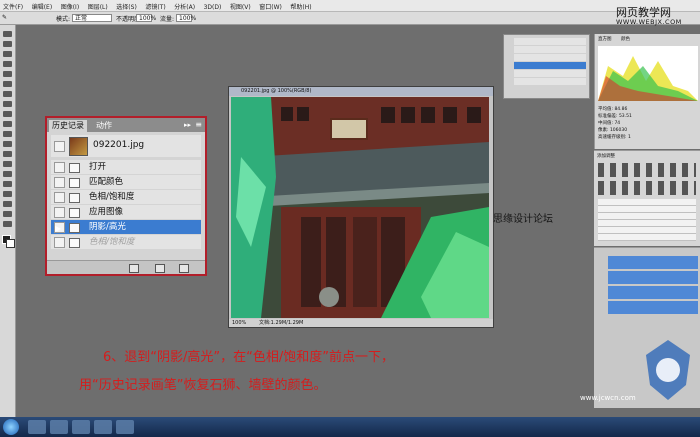  What do you see at coordinates (7, 44) in the screenshot?
I see `marquee-tool-icon` at bounding box center [7, 44].